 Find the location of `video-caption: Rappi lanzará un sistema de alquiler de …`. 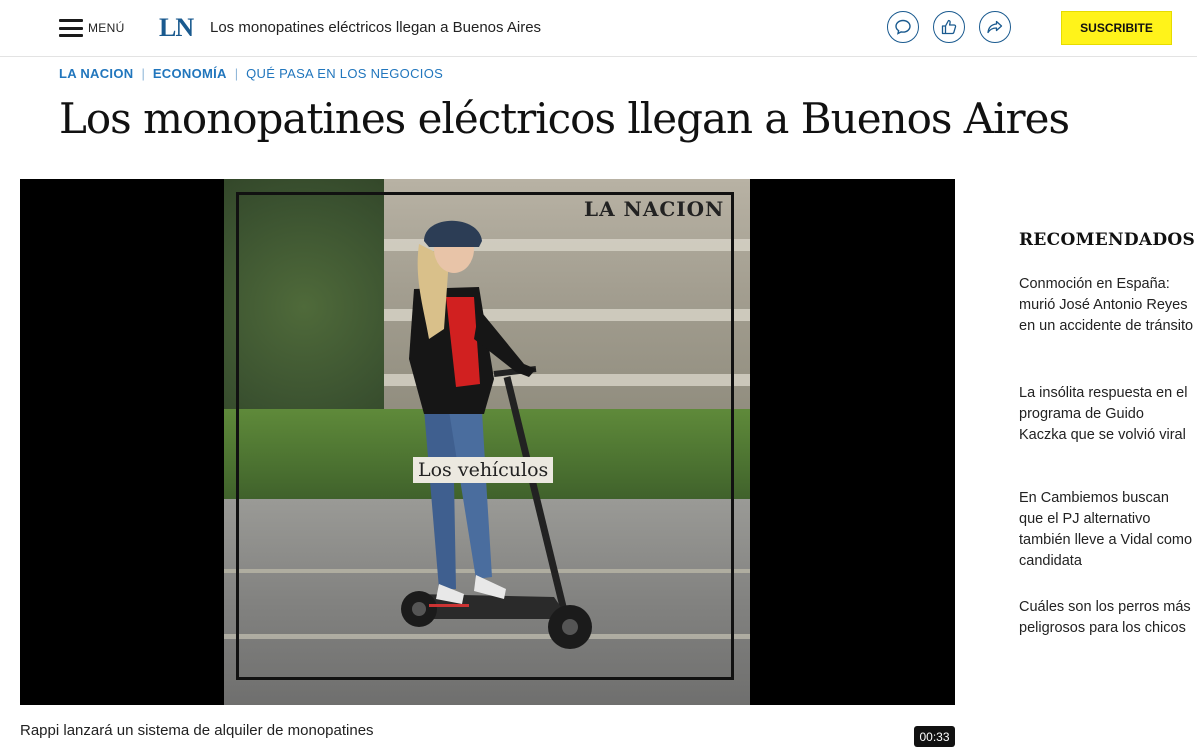

video-caption: Rappi lanzará un sistema de alquiler de … is located at coordinates (197, 730).